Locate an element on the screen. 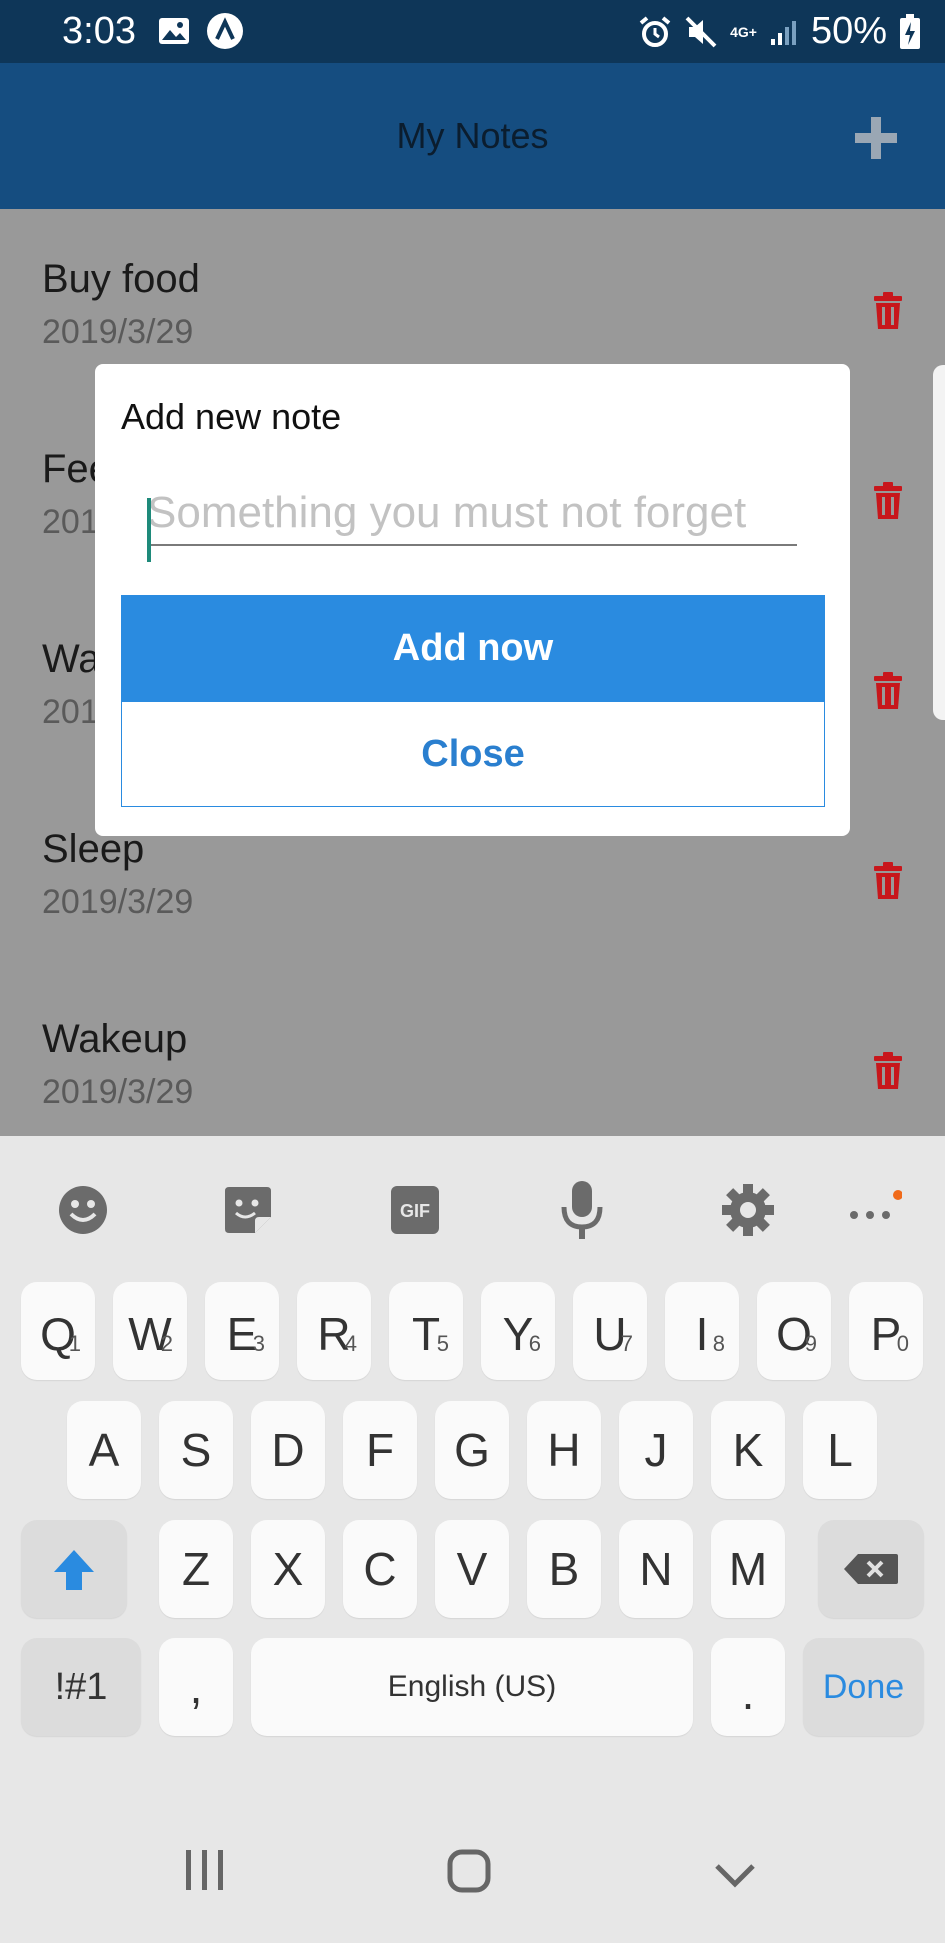 The width and height of the screenshot is (945, 1943). key-hint: 6 is located at coordinates (534, 1343).